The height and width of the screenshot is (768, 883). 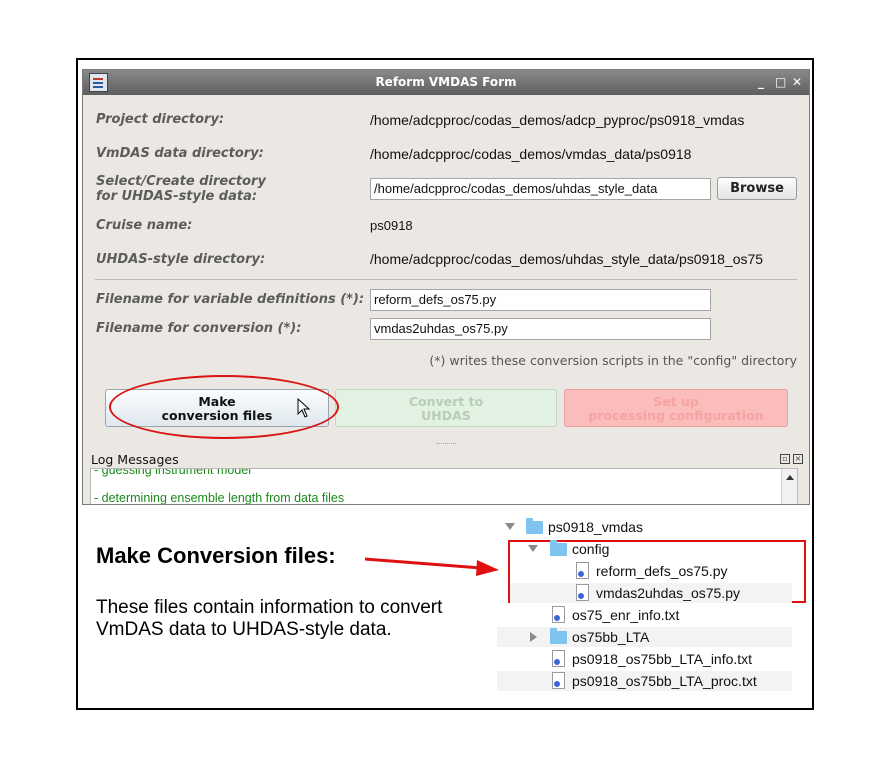 What do you see at coordinates (676, 401) in the screenshot?
I see `setup-button-line1: Set up` at bounding box center [676, 401].